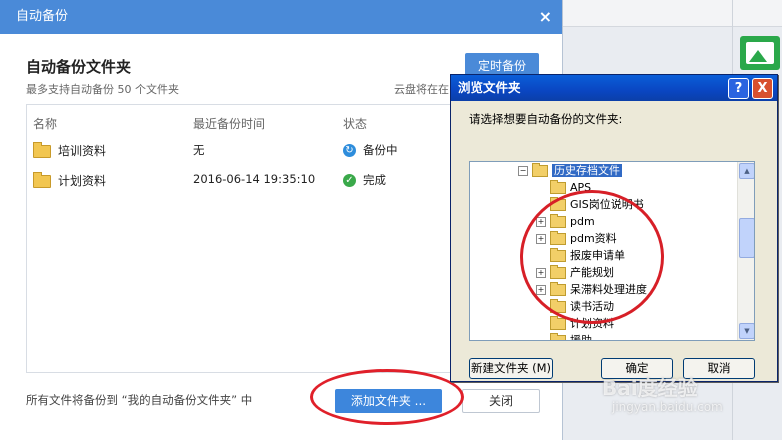 Image resolution: width=782 pixels, height=440 pixels. Describe the element at coordinates (762, 88) in the screenshot. I see `close-icon: X` at that location.